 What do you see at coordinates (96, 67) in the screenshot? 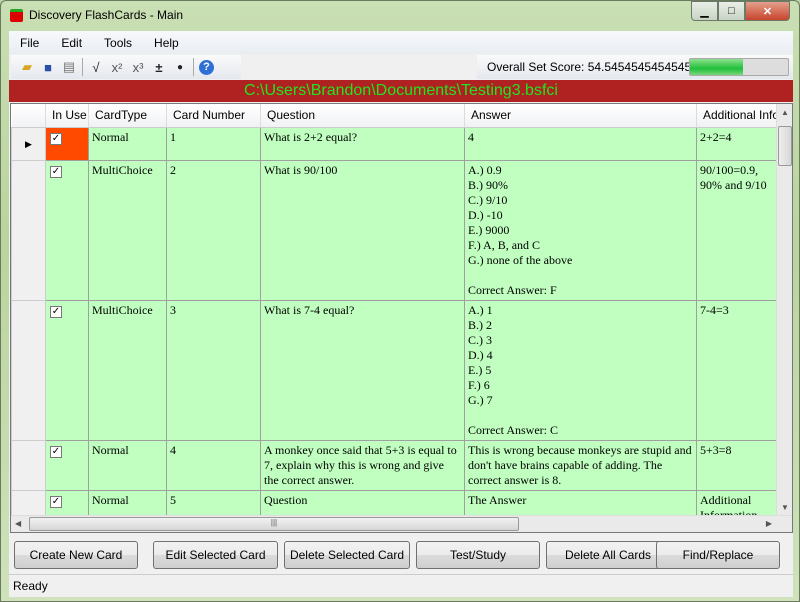
I see `sqrt-icon: √` at bounding box center [96, 67].